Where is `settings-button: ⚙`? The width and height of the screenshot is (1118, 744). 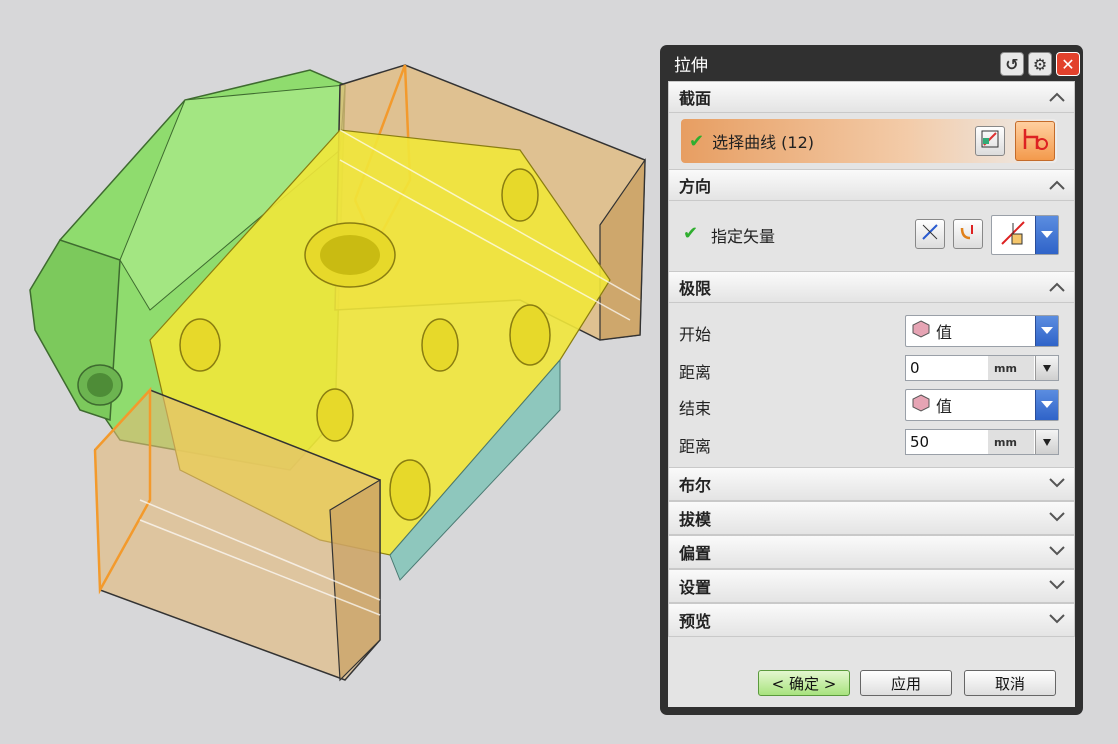 settings-button: ⚙ is located at coordinates (1040, 64).